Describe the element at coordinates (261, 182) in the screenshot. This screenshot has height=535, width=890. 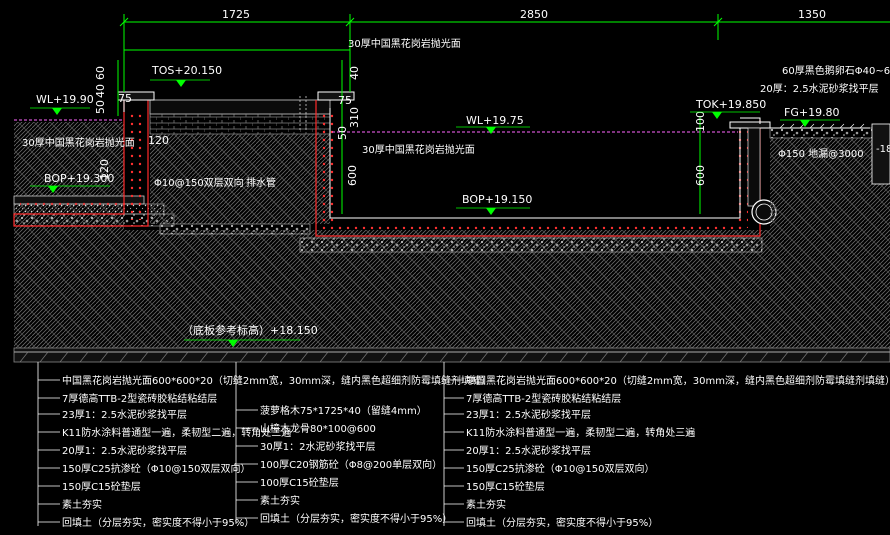
I see `label-drain-pipe: 排水管` at that location.